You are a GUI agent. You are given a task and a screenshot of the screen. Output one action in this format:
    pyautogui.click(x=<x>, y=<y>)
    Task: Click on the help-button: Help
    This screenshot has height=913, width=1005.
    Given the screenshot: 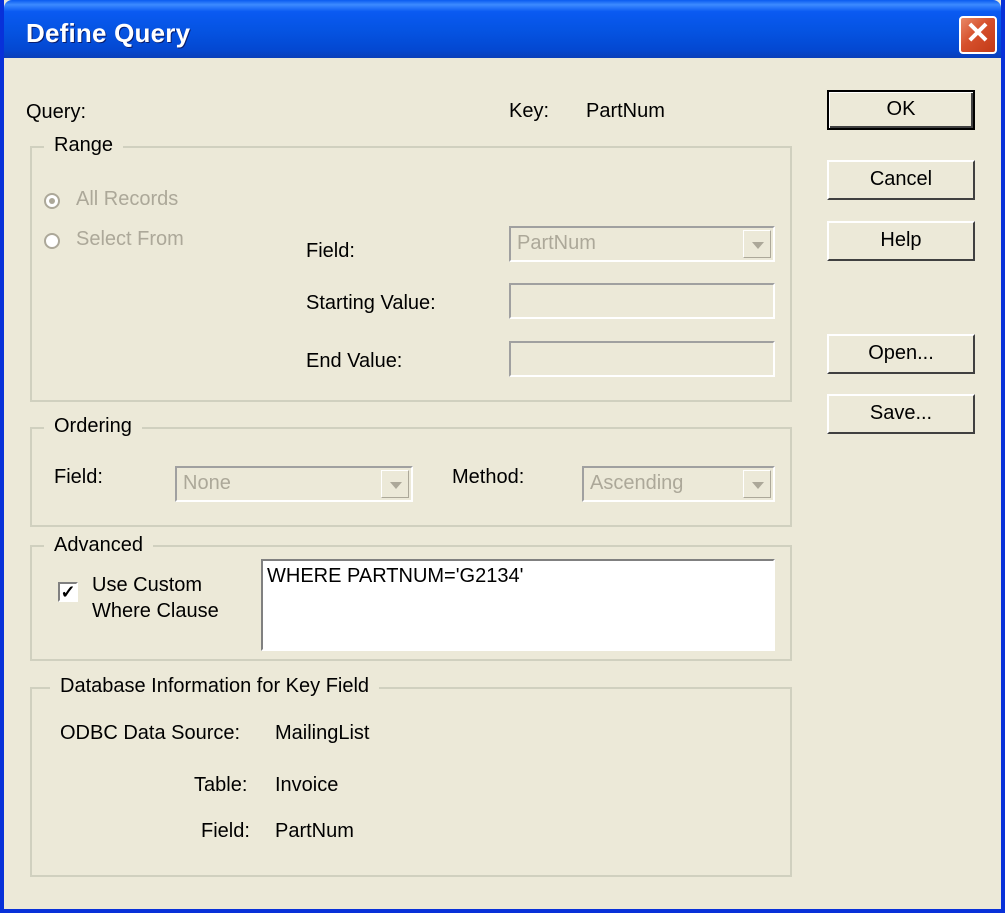 What is the action you would take?
    pyautogui.click(x=901, y=241)
    